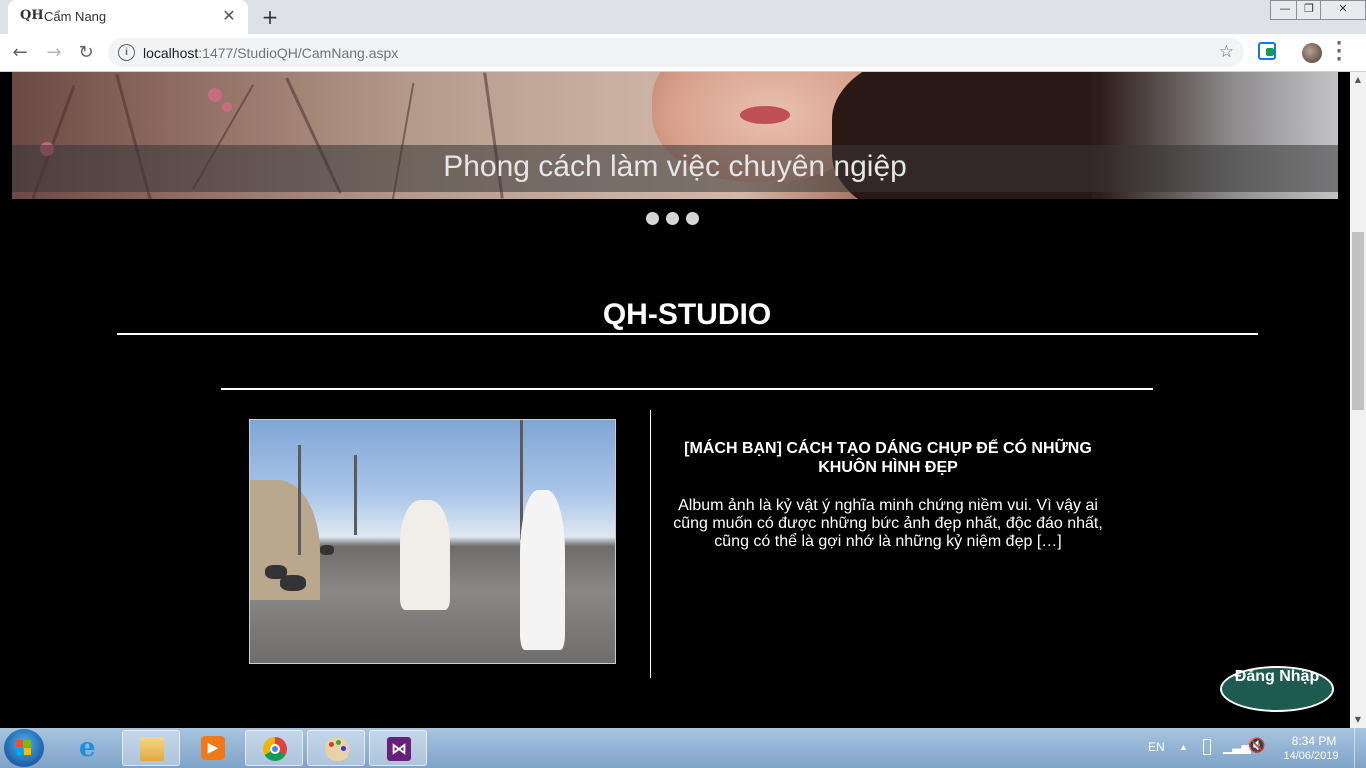 This screenshot has width=1366, height=768. I want to click on taskbar-file-explorer, so click(151, 748).